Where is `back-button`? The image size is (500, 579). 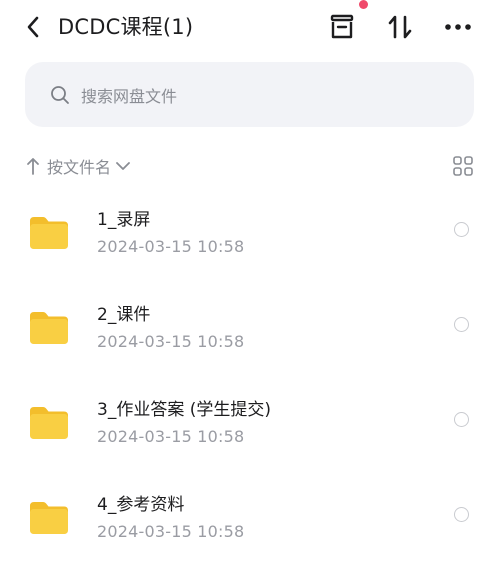
back-button is located at coordinates (33, 27).